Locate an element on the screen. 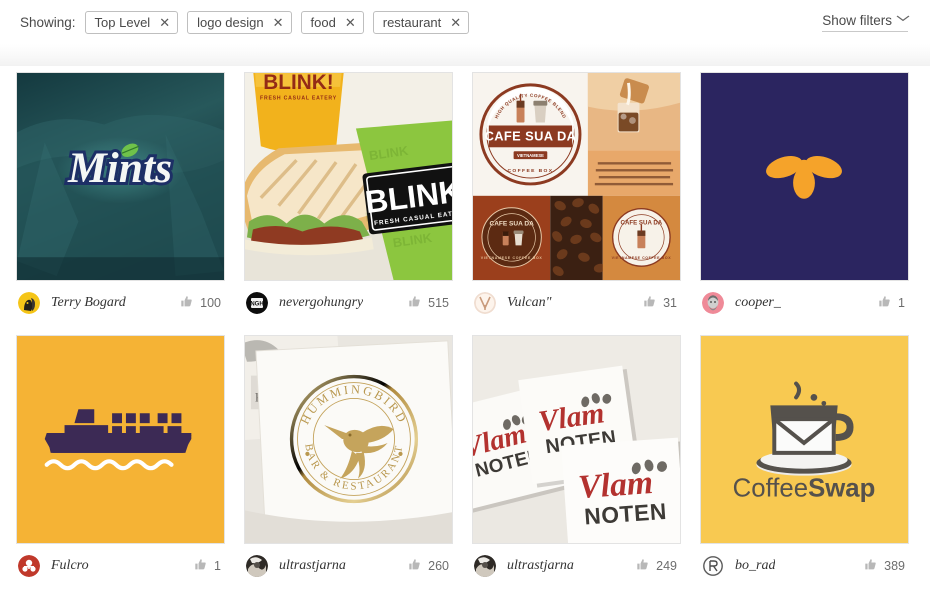 Image resolution: width=930 pixels, height=602 pixels. design-thumbnail-cargo-ship is located at coordinates (120, 439).